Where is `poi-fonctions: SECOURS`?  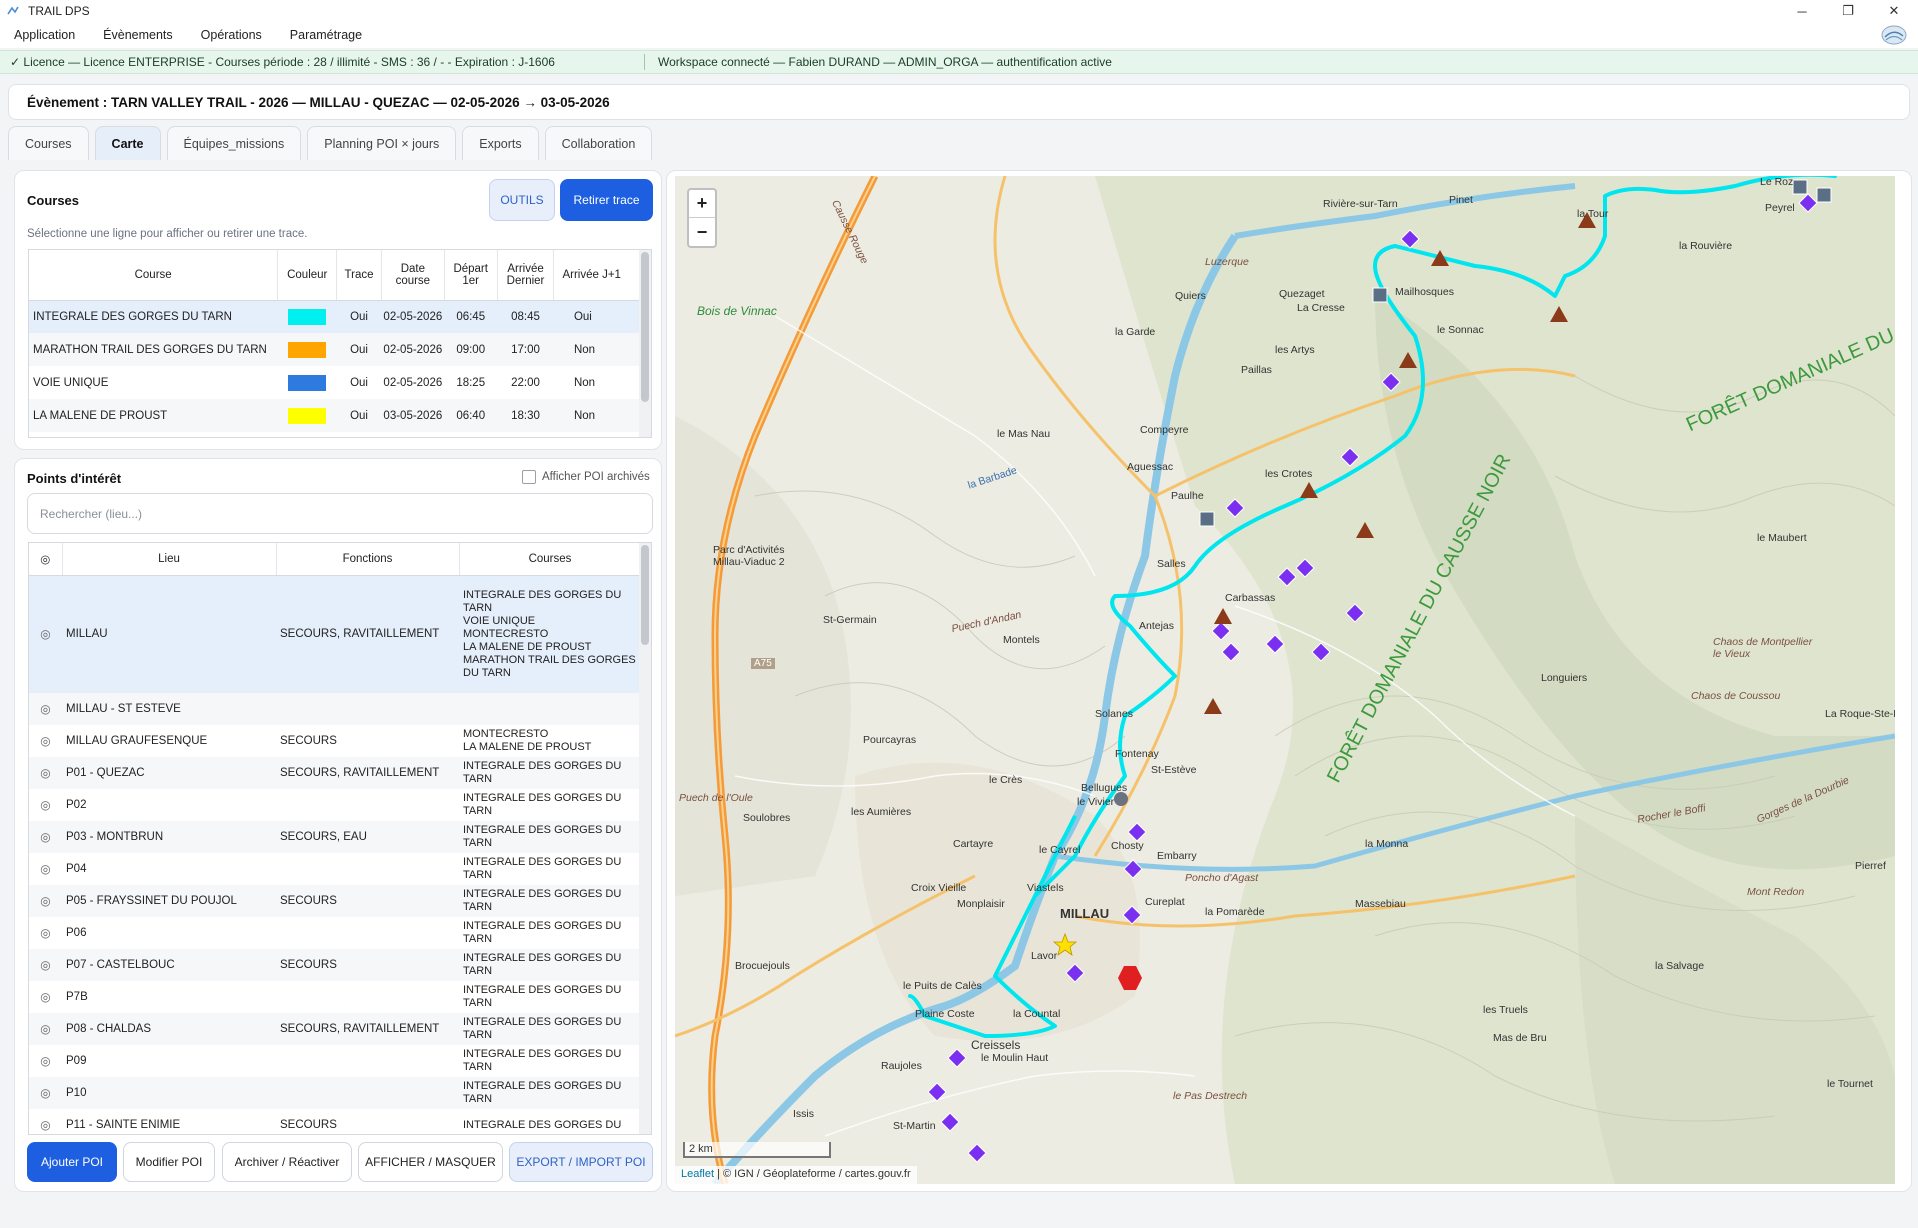 poi-fonctions: SECOURS is located at coordinates (308, 1125).